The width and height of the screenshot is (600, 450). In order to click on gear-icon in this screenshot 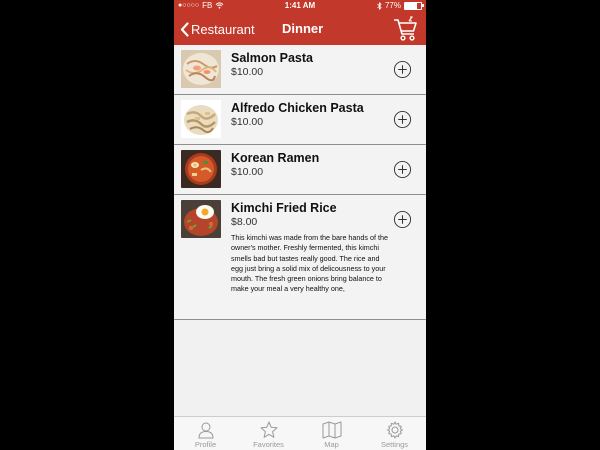, I will do `click(394, 430)`.